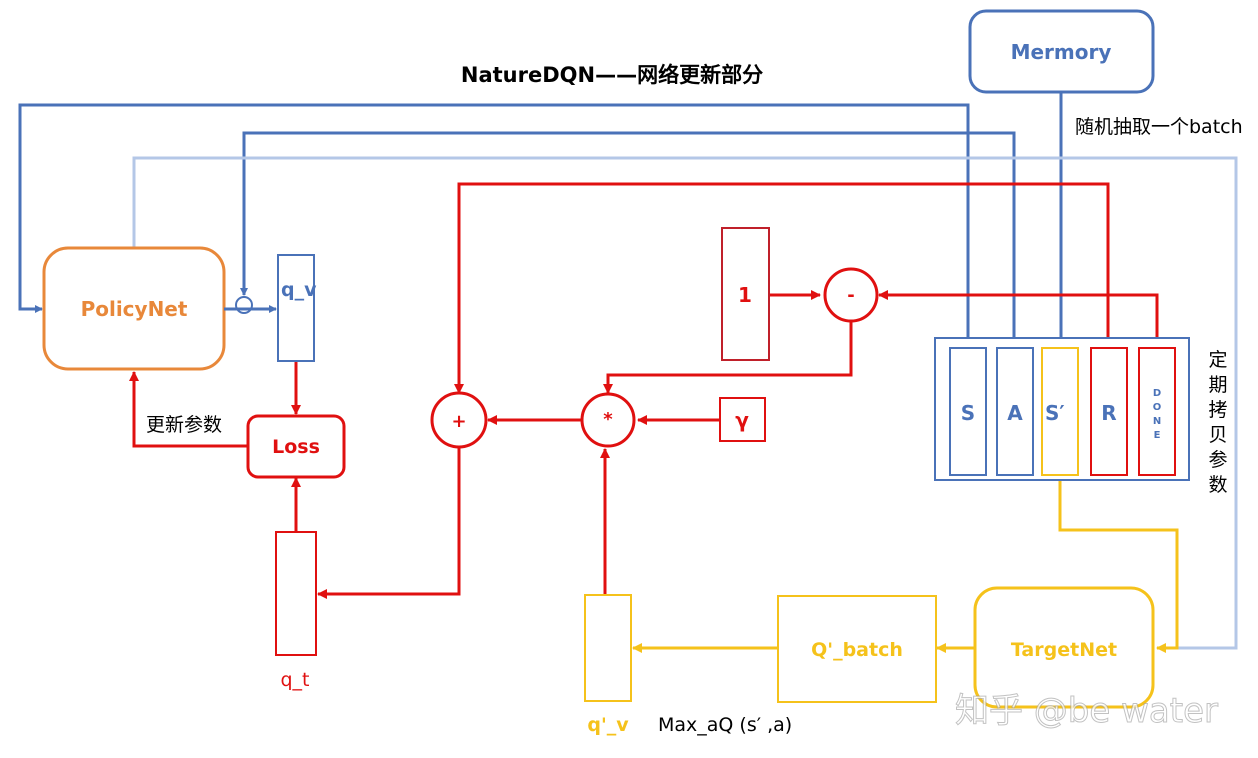 This screenshot has width=1258, height=758. What do you see at coordinates (1055, 413) in the screenshot?
I see `batch-s-prime-label: S′` at bounding box center [1055, 413].